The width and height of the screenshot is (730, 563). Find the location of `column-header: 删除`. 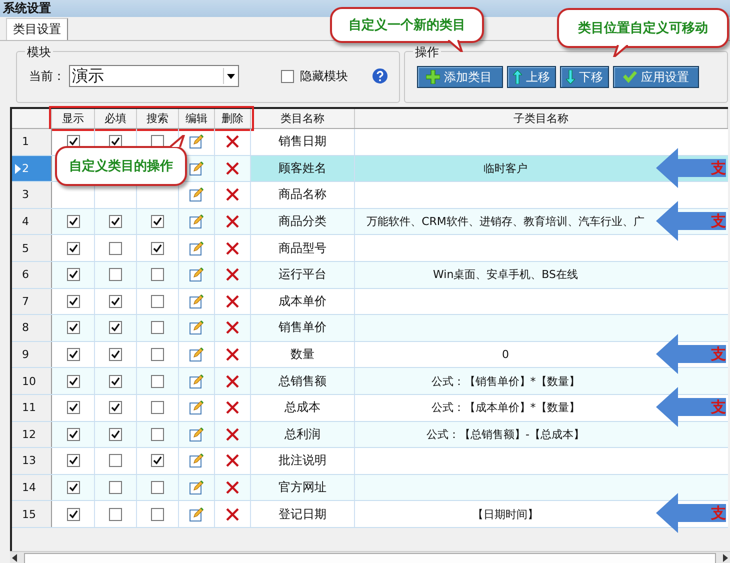

column-header: 删除 is located at coordinates (233, 118).